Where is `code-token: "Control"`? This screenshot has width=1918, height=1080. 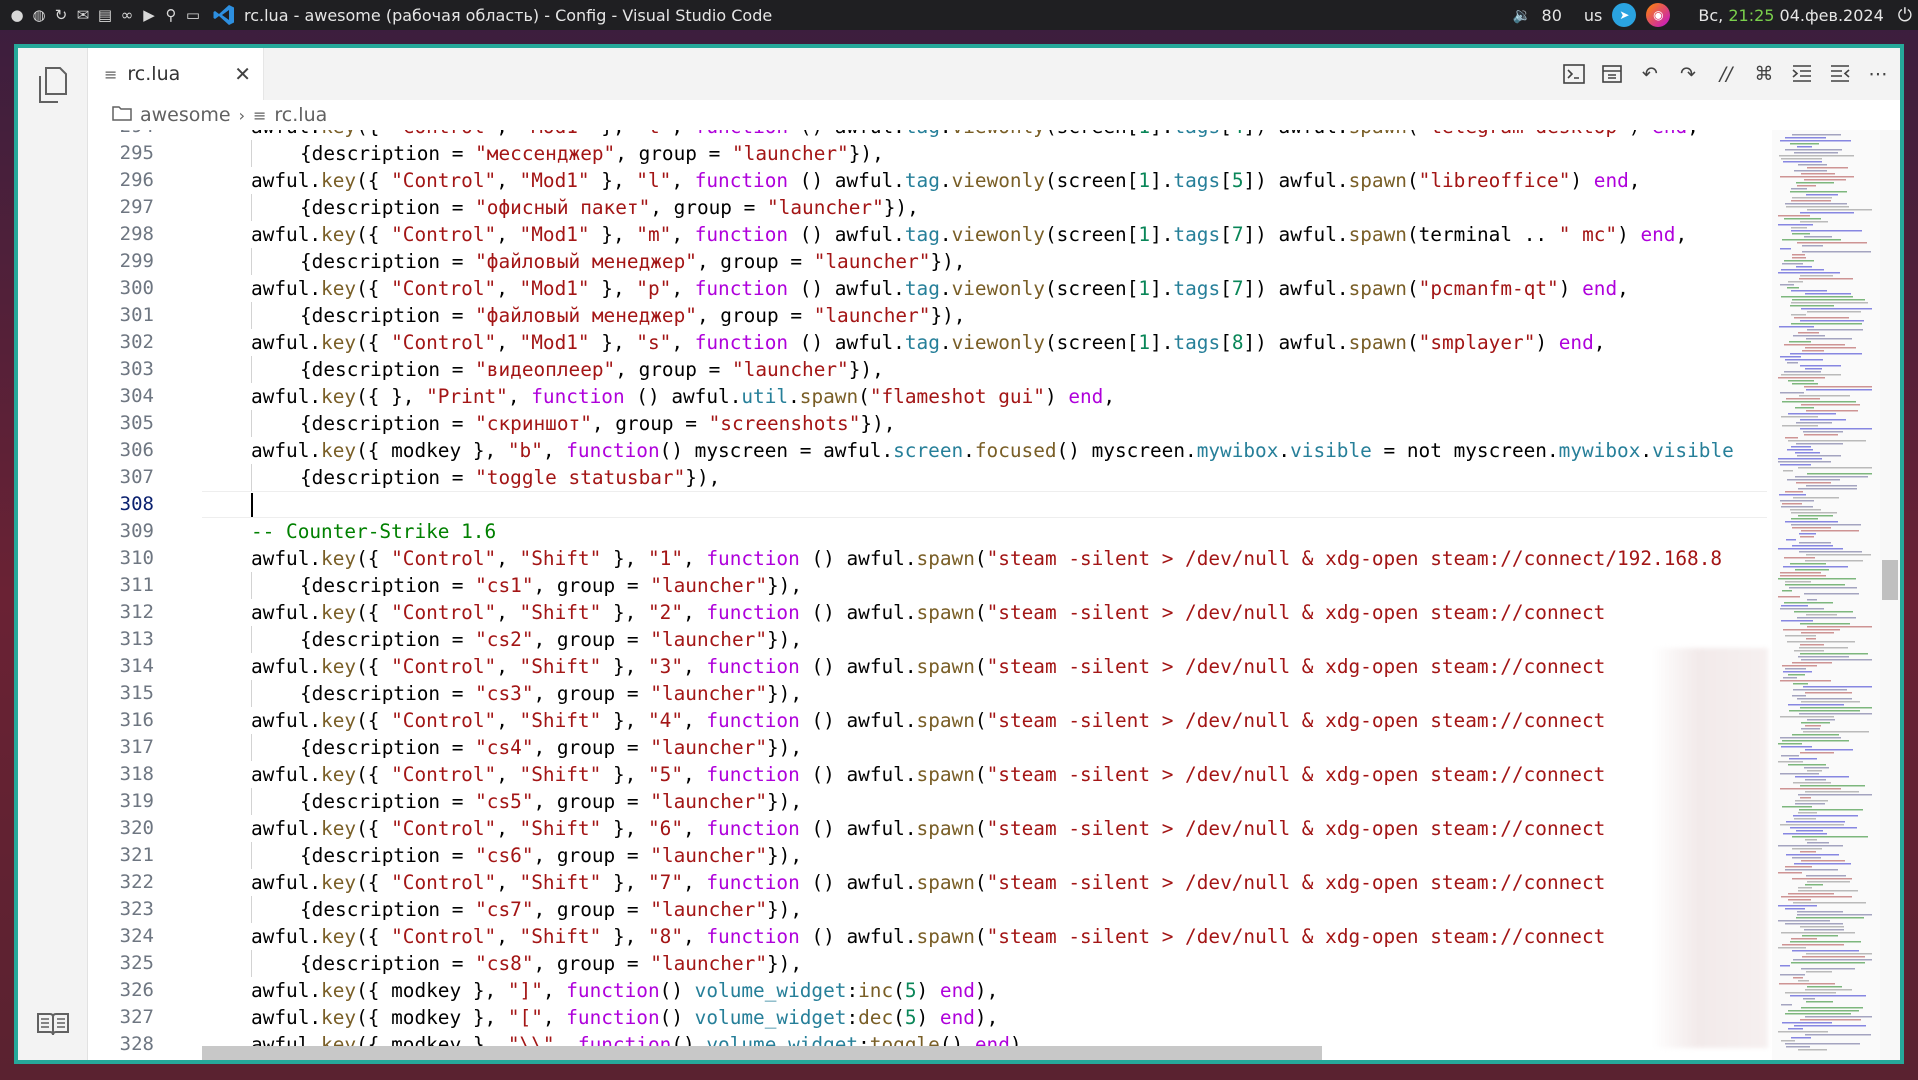 code-token: "Control" is located at coordinates (444, 666).